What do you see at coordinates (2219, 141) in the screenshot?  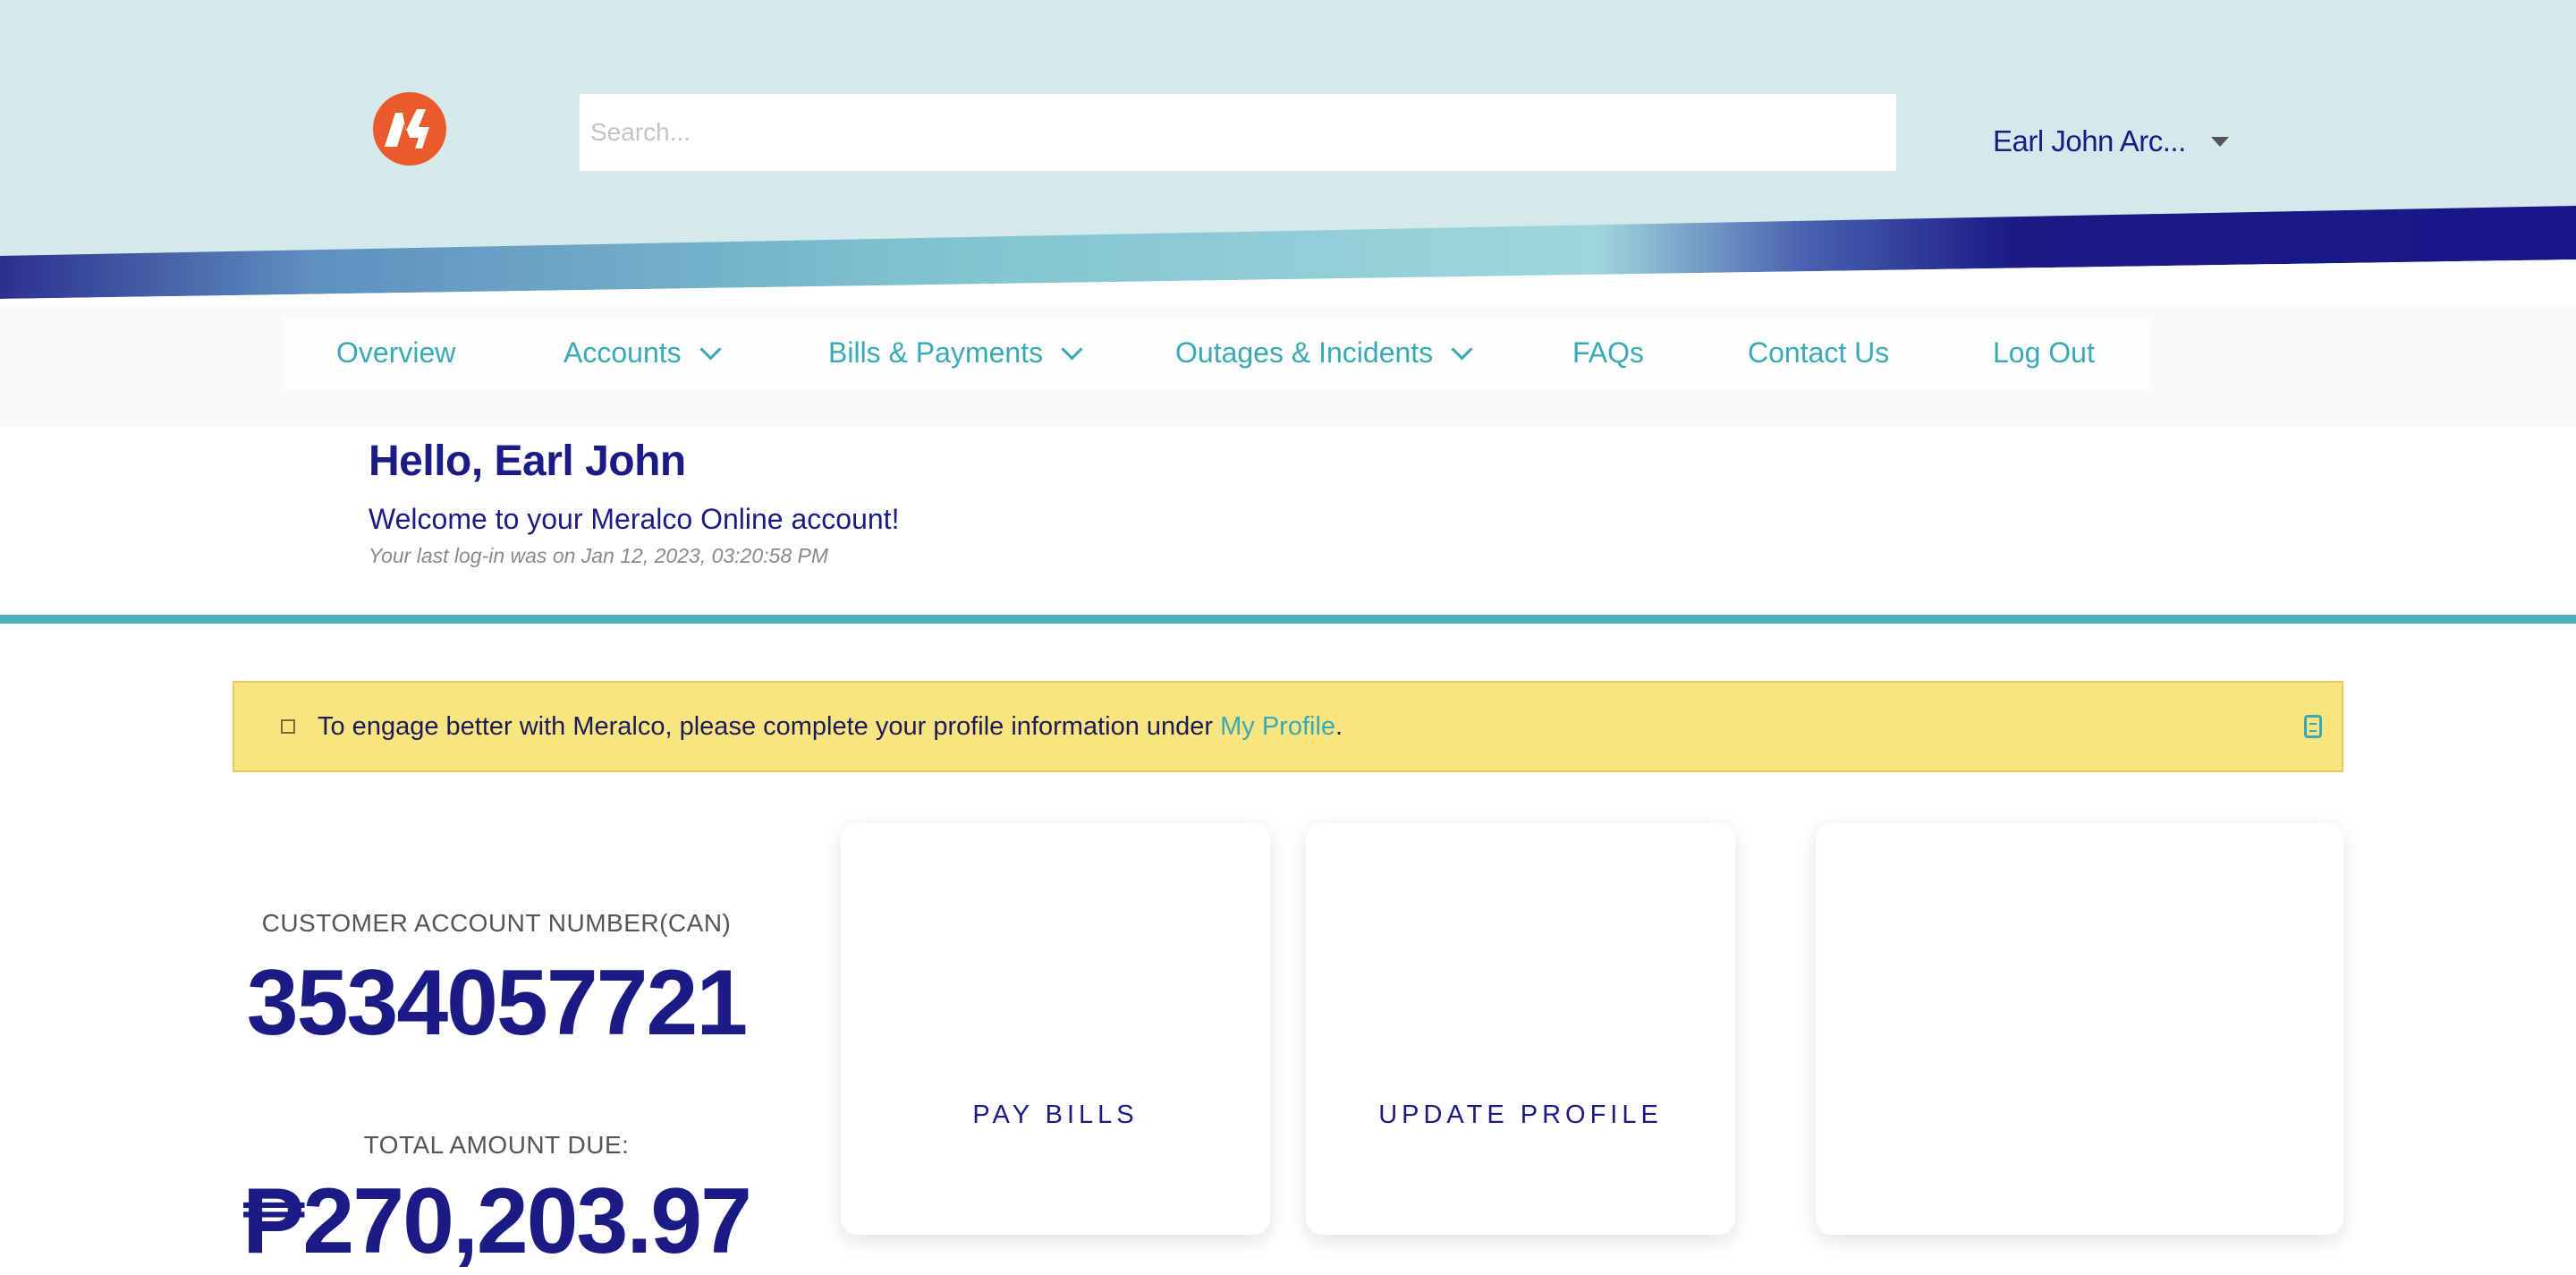 I see `caret-down-icon` at bounding box center [2219, 141].